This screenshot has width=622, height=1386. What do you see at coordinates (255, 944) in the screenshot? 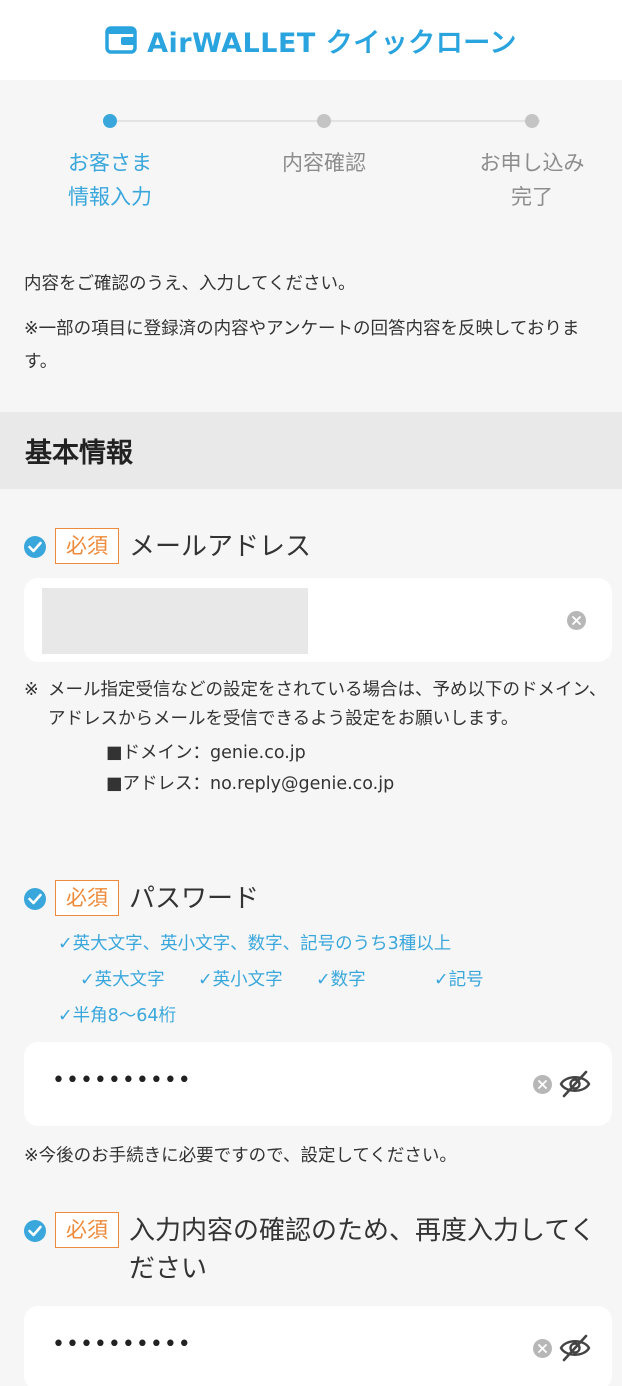
I see `rule-types: ✓英大文字、英小文字、数字、記号のうち3種以上` at bounding box center [255, 944].